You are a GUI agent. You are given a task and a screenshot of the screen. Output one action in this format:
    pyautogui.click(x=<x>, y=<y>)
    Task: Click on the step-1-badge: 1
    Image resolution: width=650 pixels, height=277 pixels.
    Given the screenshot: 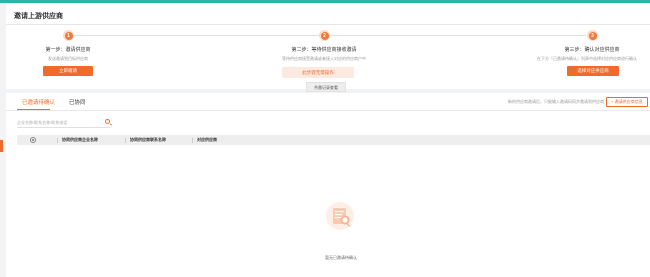 What is the action you would take?
    pyautogui.click(x=68, y=35)
    